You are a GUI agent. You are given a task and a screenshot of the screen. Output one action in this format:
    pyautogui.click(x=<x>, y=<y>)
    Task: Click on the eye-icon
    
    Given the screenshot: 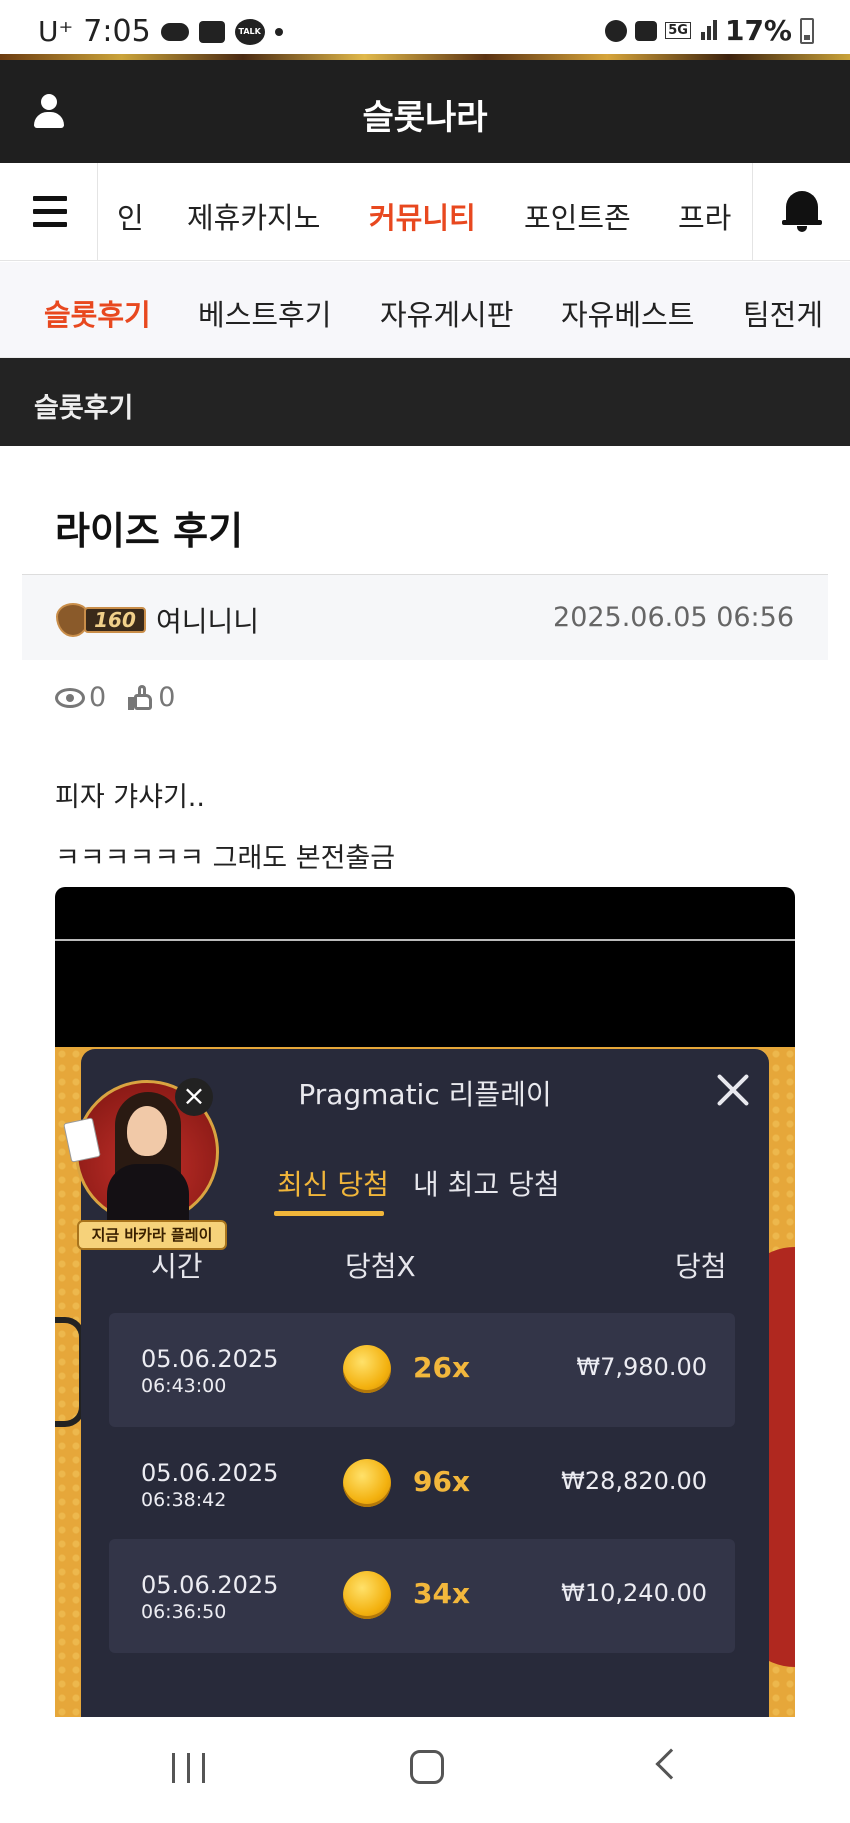 What is the action you would take?
    pyautogui.click(x=70, y=697)
    